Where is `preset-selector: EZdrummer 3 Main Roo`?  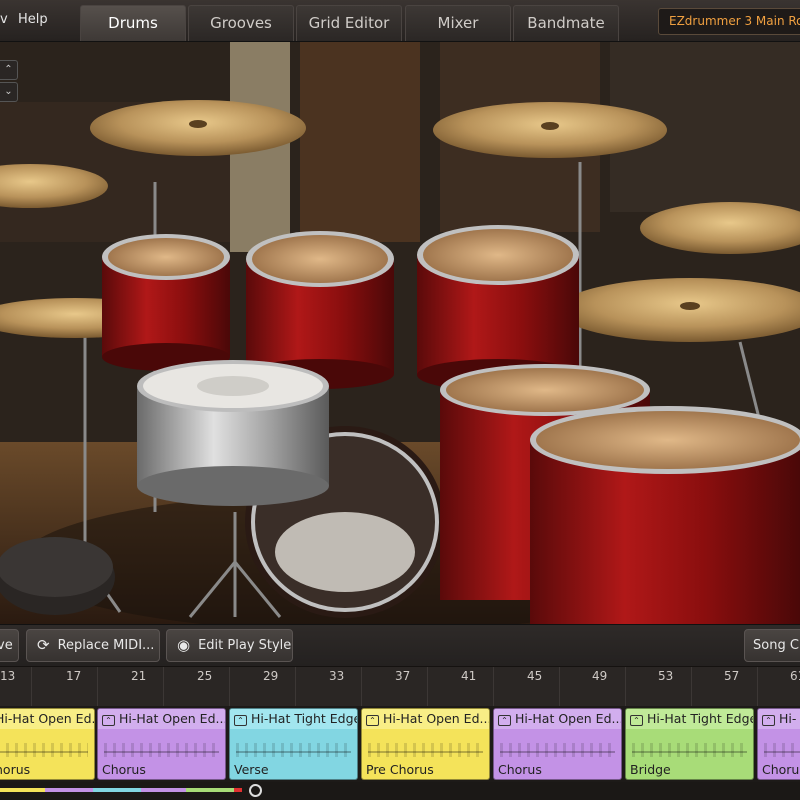
preset-selector: EZdrummer 3 Main Roo is located at coordinates (729, 21).